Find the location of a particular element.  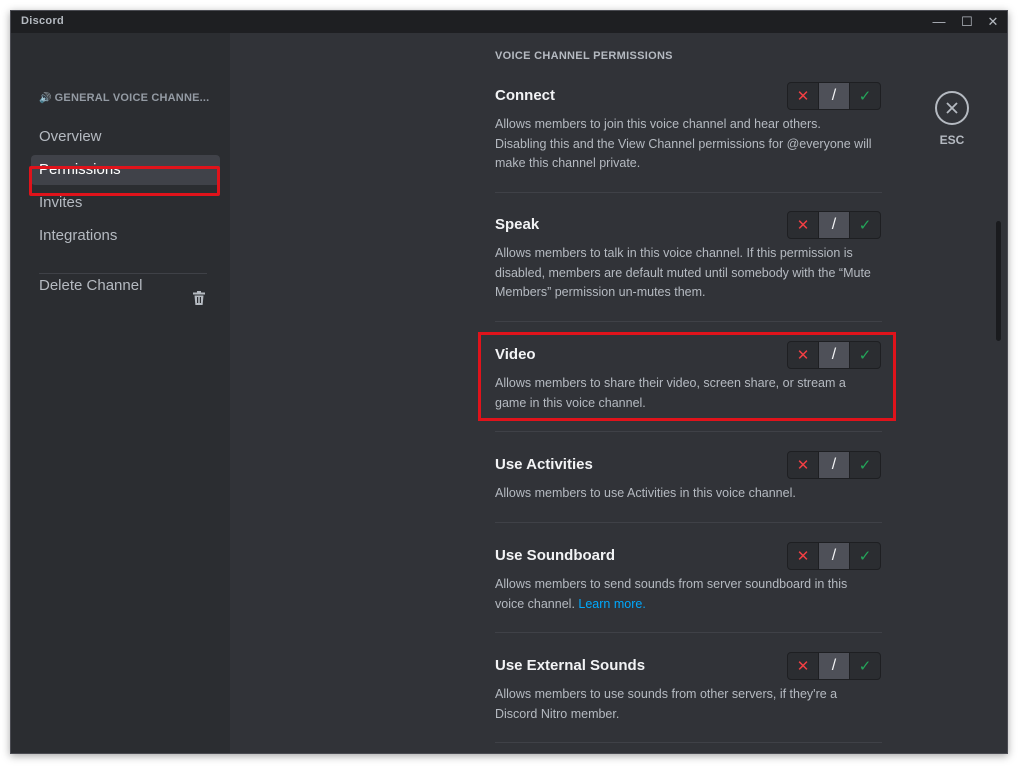

section-title: VOICE CHANNEL PERMISSIONS is located at coordinates (584, 56).